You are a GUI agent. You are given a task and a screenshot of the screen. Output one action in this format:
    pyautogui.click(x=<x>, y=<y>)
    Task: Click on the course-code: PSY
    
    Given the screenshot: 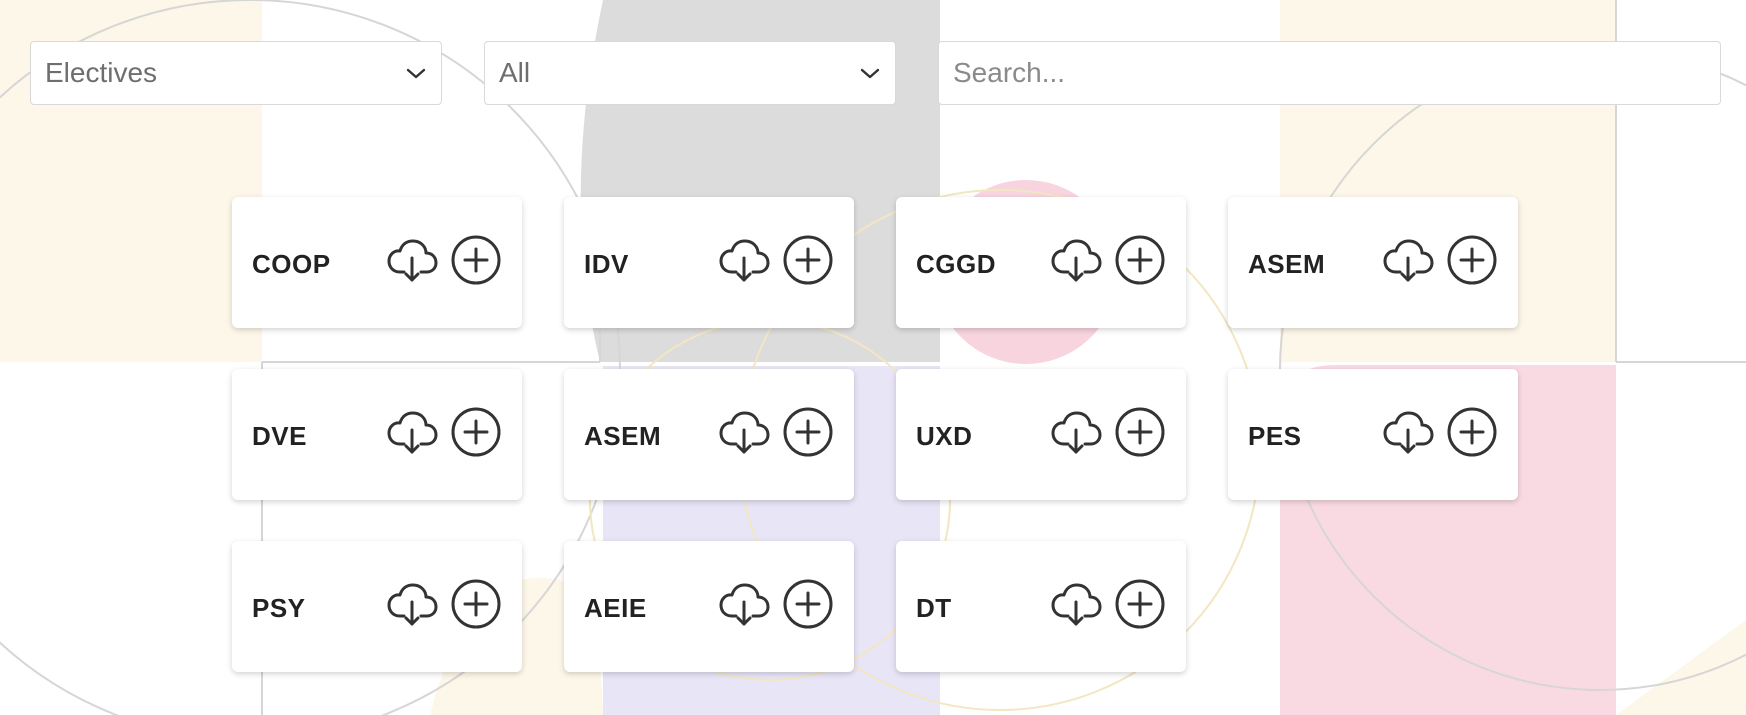 What is the action you would take?
    pyautogui.click(x=279, y=608)
    